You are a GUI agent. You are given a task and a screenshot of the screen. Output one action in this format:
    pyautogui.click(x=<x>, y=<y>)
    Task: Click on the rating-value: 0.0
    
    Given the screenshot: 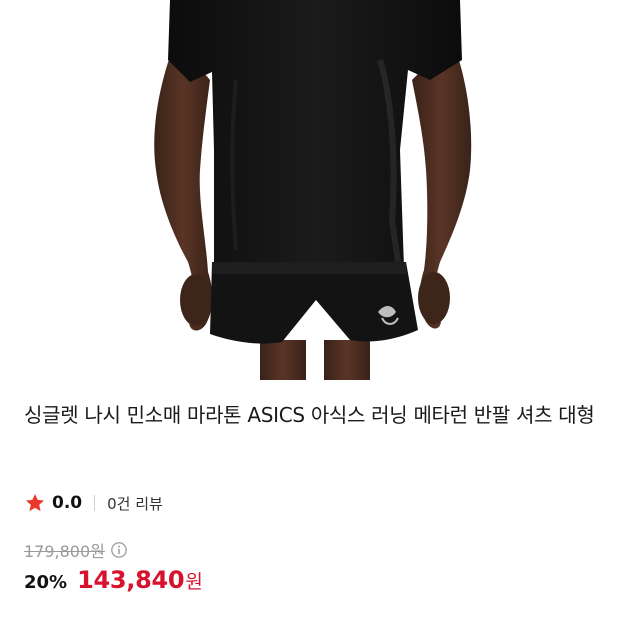 What is the action you would take?
    pyautogui.click(x=67, y=503)
    